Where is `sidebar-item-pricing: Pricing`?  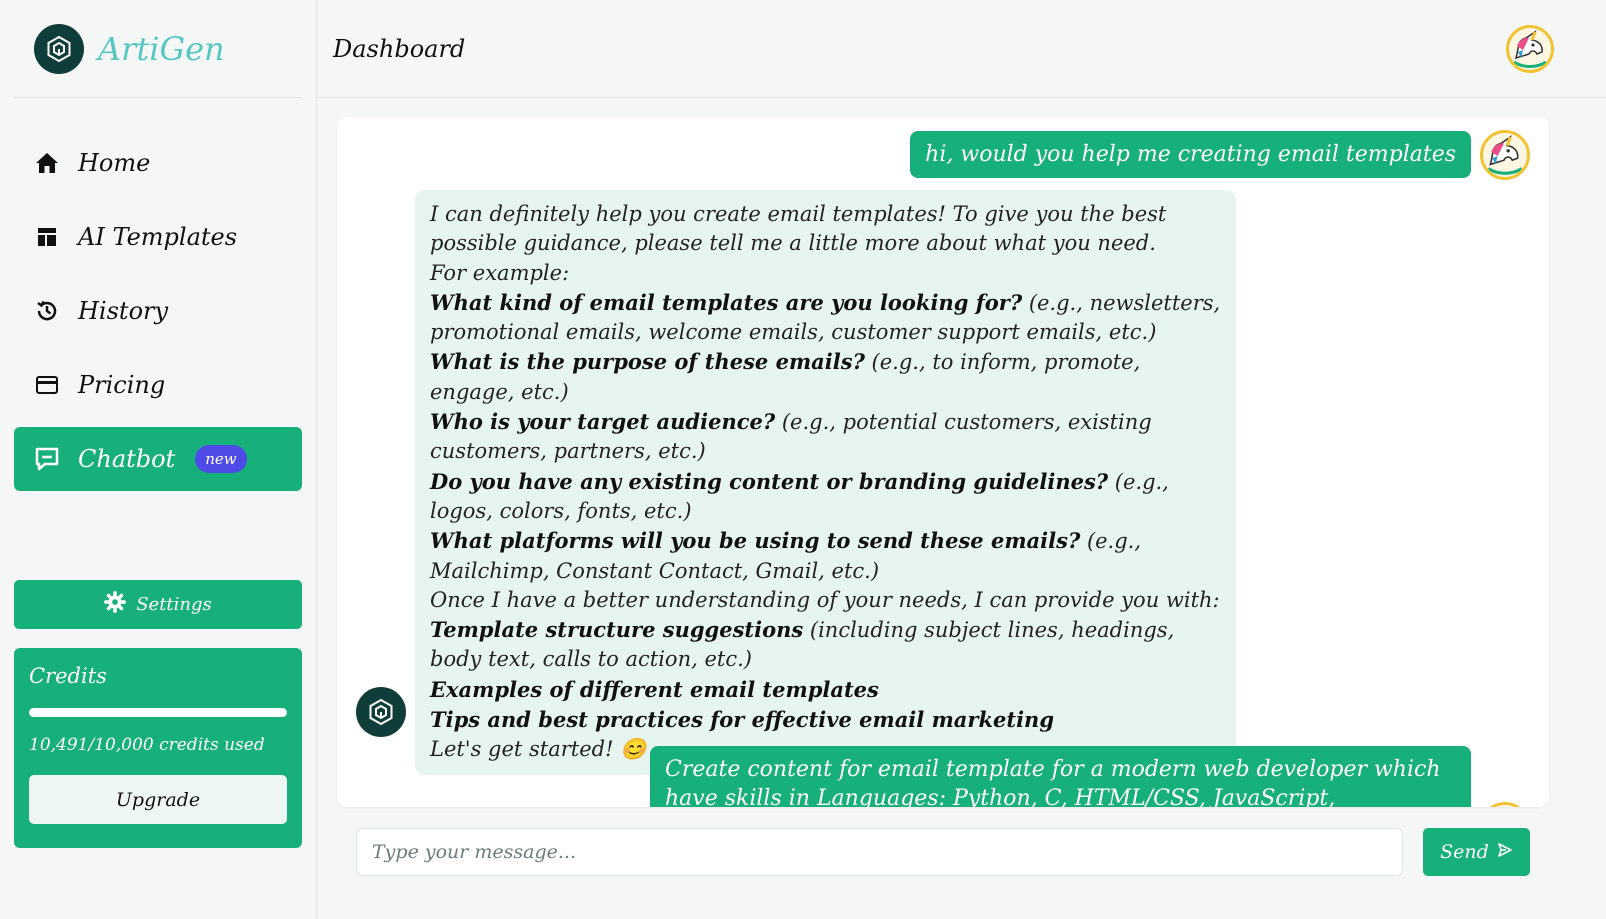
sidebar-item-pricing: Pricing is located at coordinates (158, 385).